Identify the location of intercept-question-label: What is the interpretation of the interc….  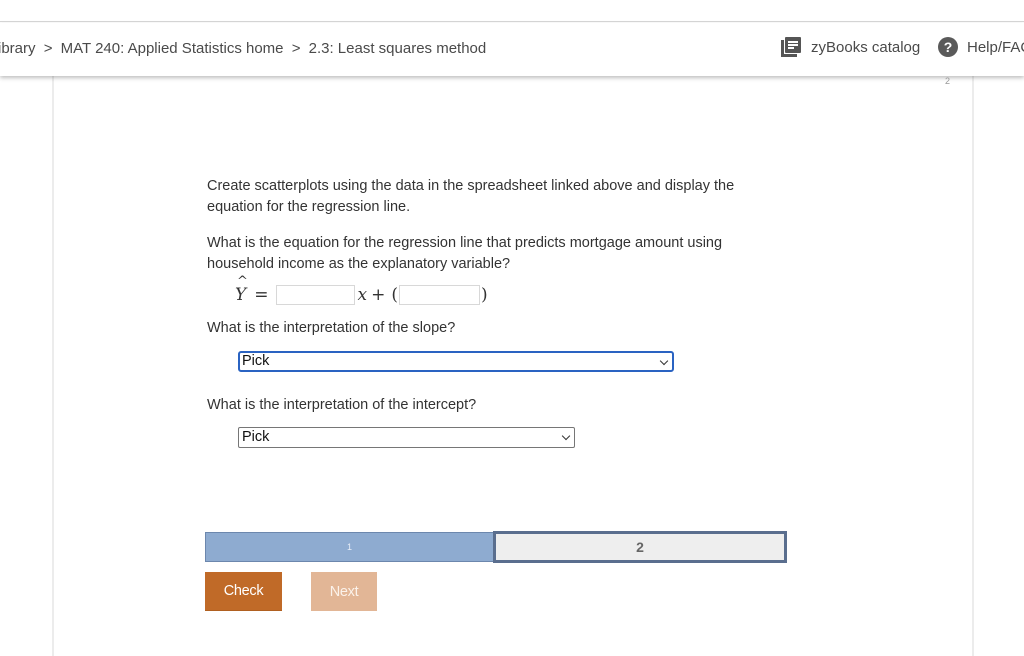
(342, 405).